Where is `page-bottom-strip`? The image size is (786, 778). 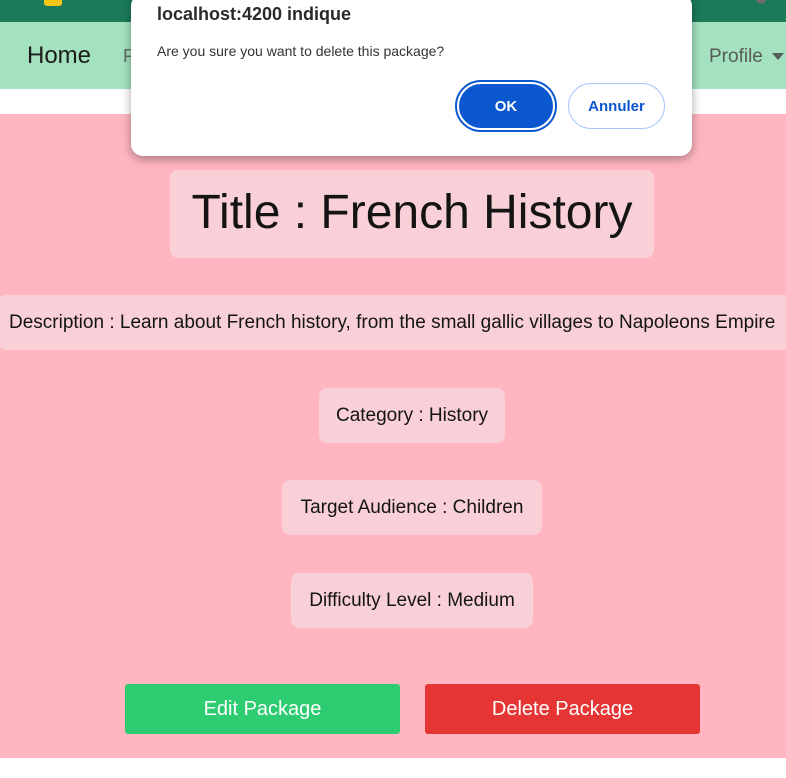 page-bottom-strip is located at coordinates (393, 768).